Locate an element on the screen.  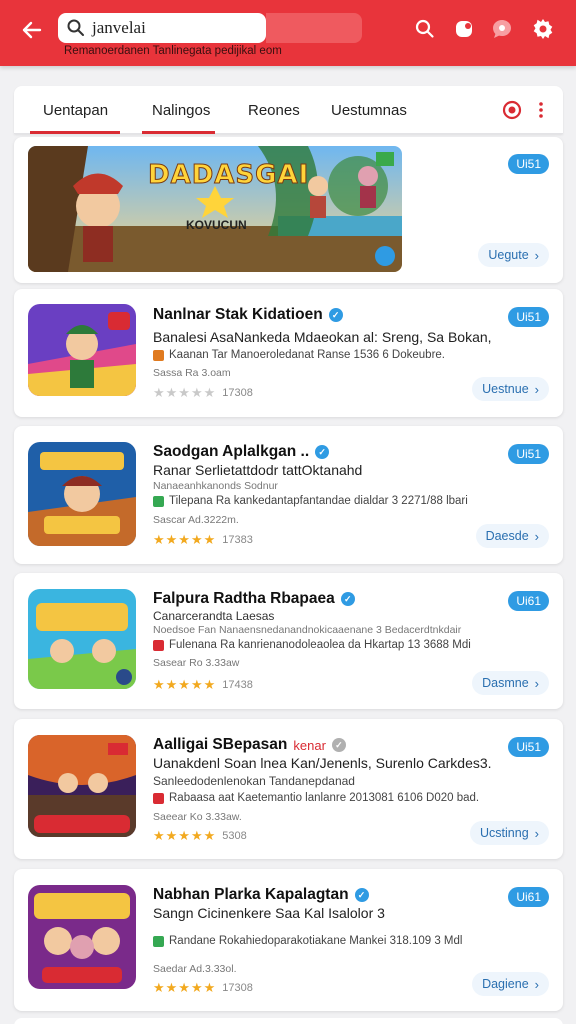
banner-image: DADASGAI KOVUCUN is located at coordinates (215, 209).